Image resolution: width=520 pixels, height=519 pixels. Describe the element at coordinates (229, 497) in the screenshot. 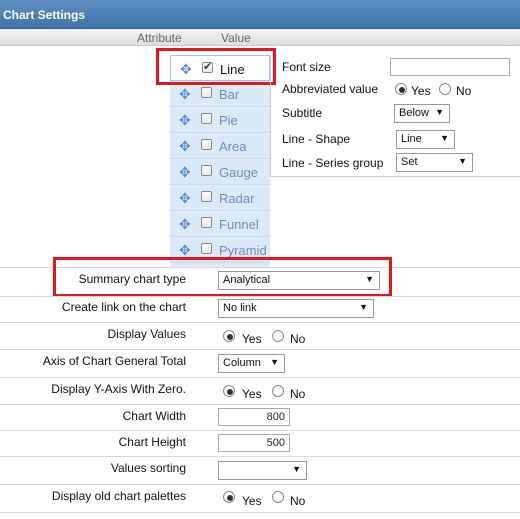

I see `old-palettes-yes-radio` at that location.